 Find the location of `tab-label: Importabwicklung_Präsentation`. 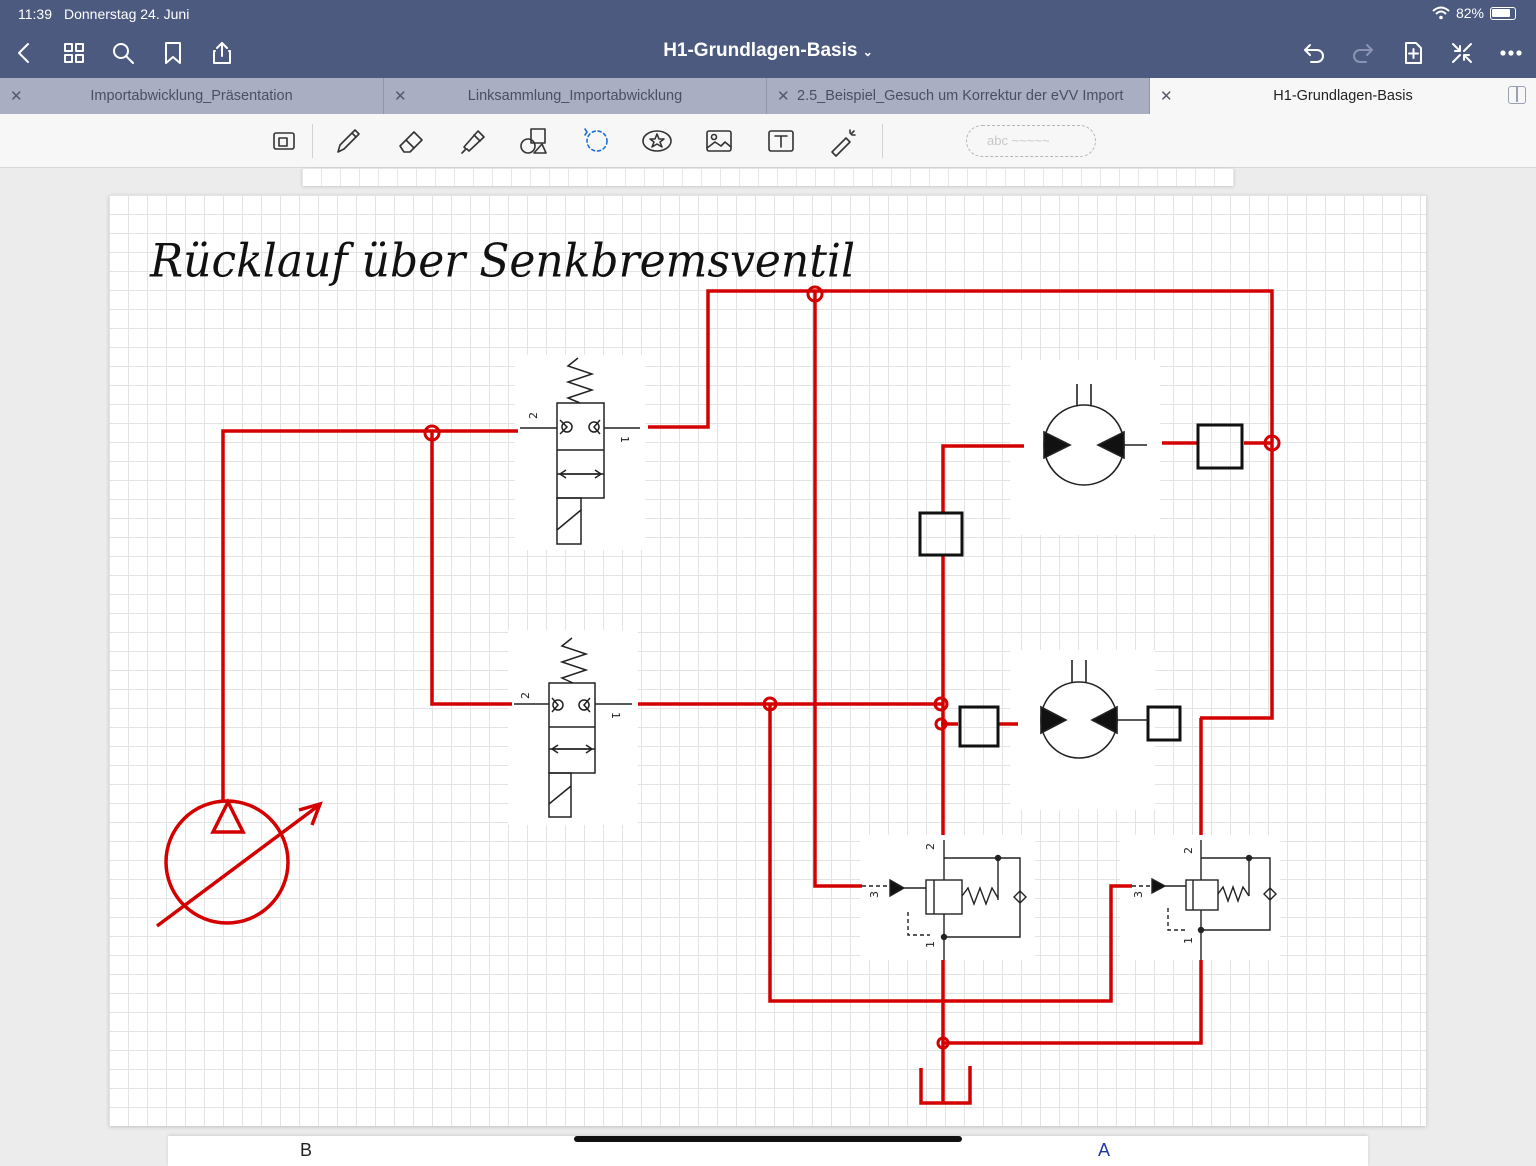

tab-label: Importabwicklung_Präsentation is located at coordinates (191, 96).